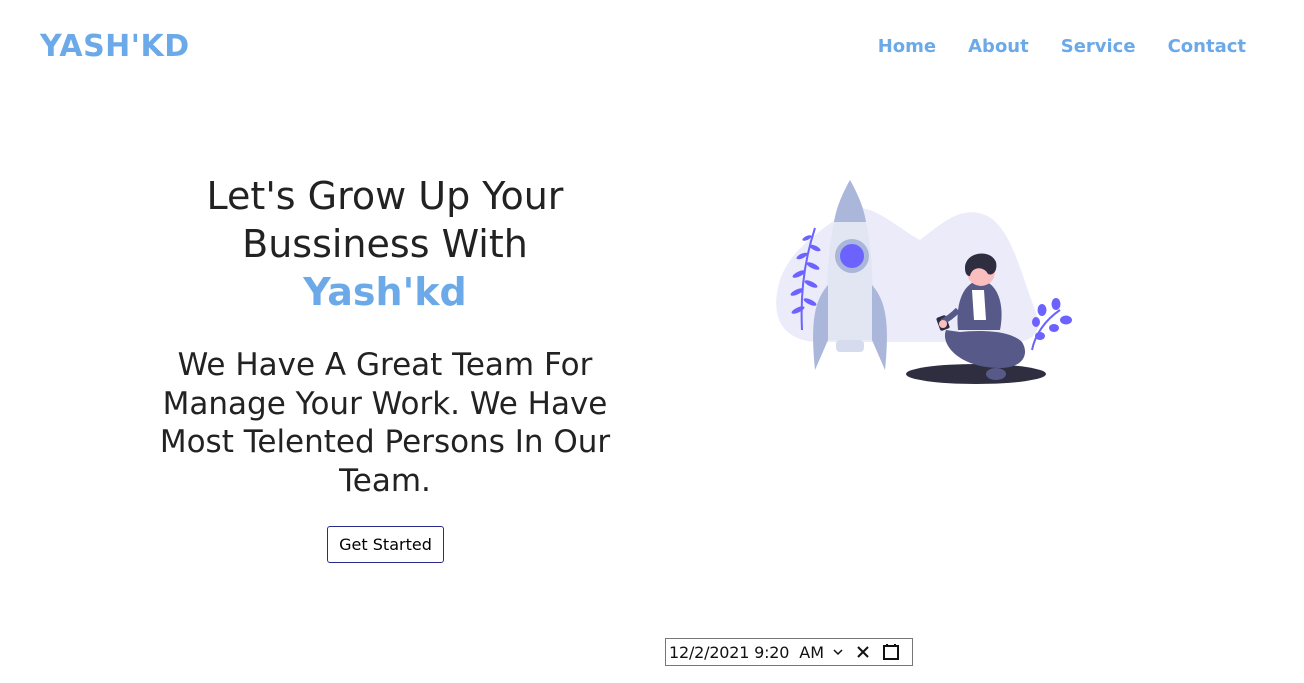  Describe the element at coordinates (729, 652) in the screenshot. I see `datetime-value: 12/2/2021 9:20` at that location.